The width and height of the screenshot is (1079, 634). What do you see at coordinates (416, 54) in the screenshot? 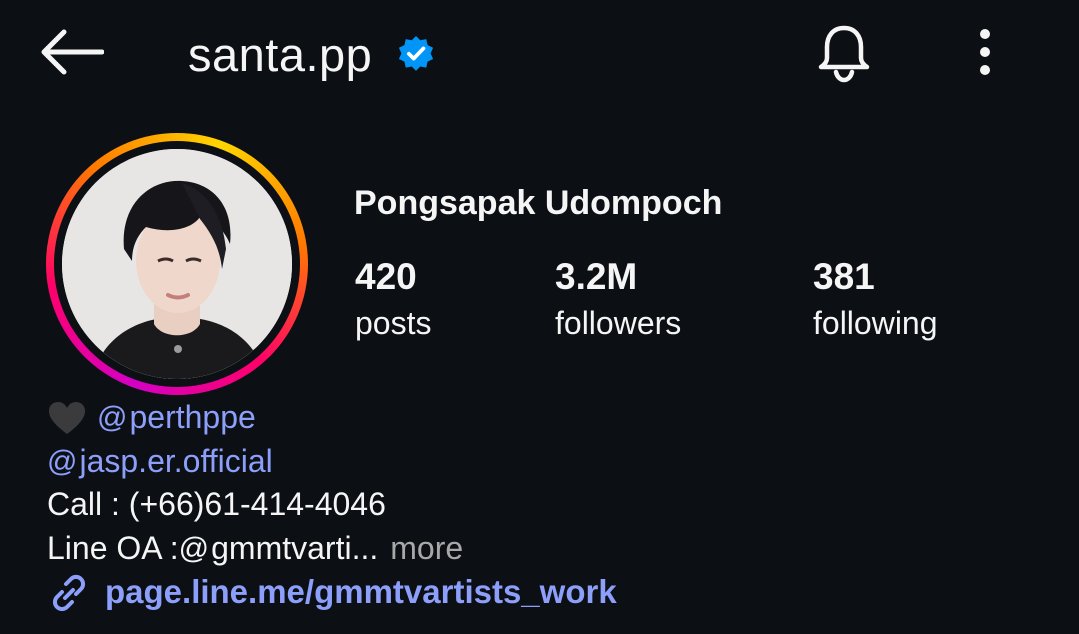
I see `verified-badge-icon` at bounding box center [416, 54].